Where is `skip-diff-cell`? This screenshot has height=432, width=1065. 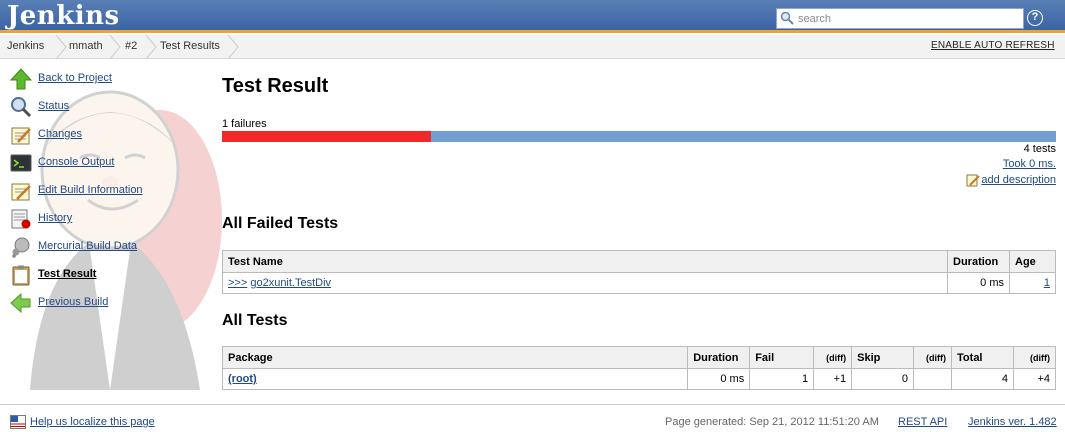 skip-diff-cell is located at coordinates (933, 379).